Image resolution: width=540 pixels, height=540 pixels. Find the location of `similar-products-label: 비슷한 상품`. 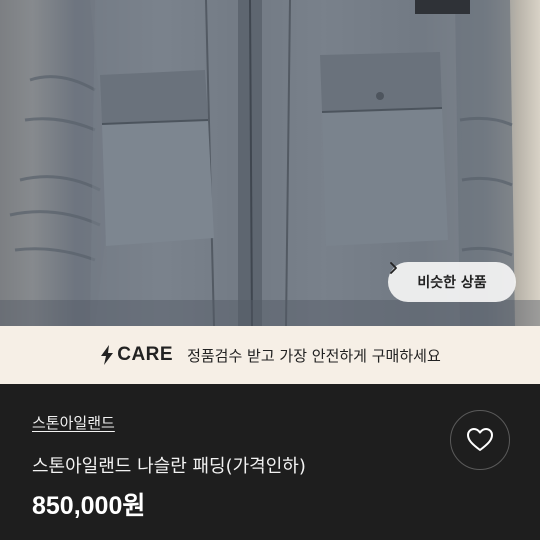

similar-products-label: 비슷한 상품 is located at coordinates (452, 283).